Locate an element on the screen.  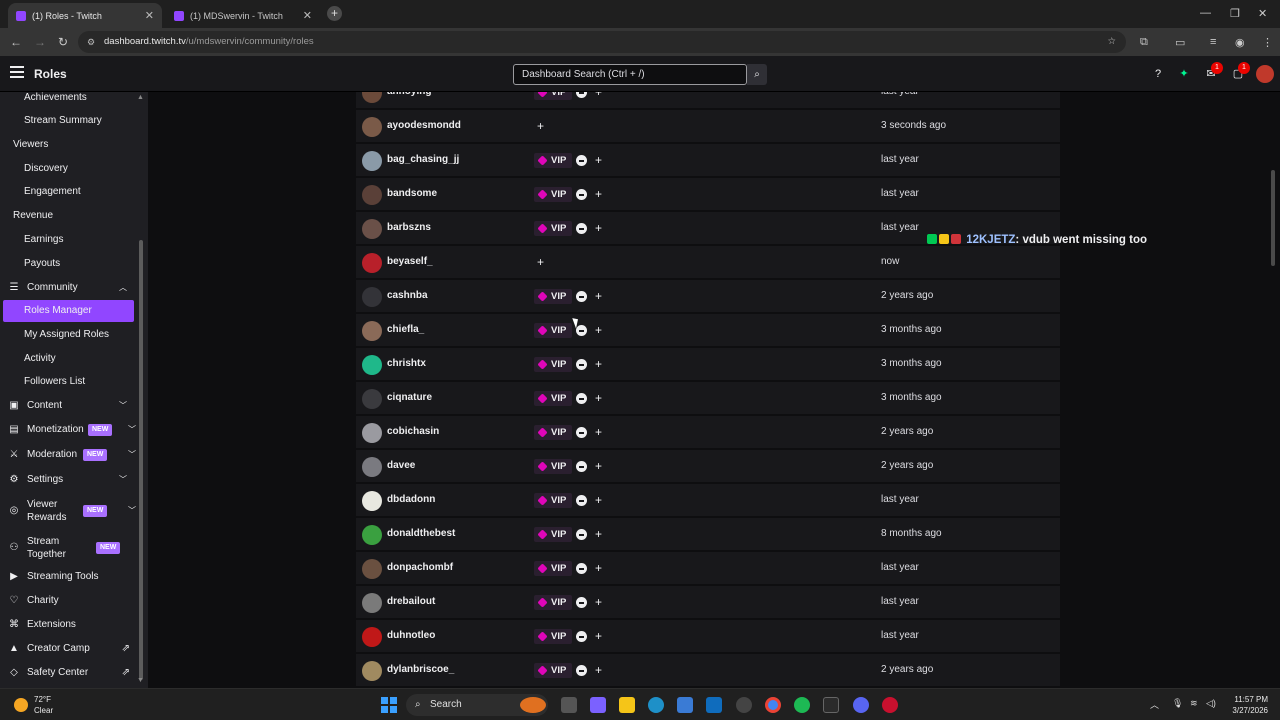
hamburger-menu-icon is located at coordinates (17, 72).